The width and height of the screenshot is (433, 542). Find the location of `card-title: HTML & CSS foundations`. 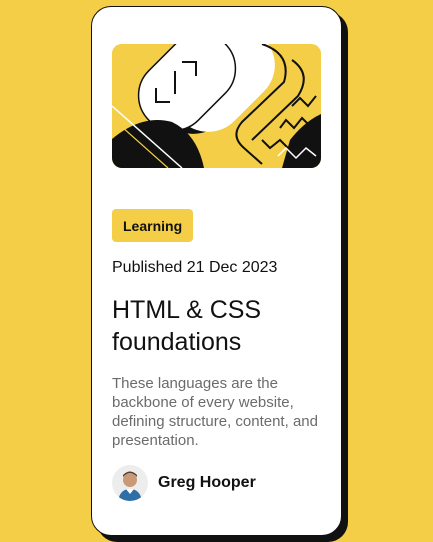

card-title: HTML & CSS foundations is located at coordinates (219, 326).